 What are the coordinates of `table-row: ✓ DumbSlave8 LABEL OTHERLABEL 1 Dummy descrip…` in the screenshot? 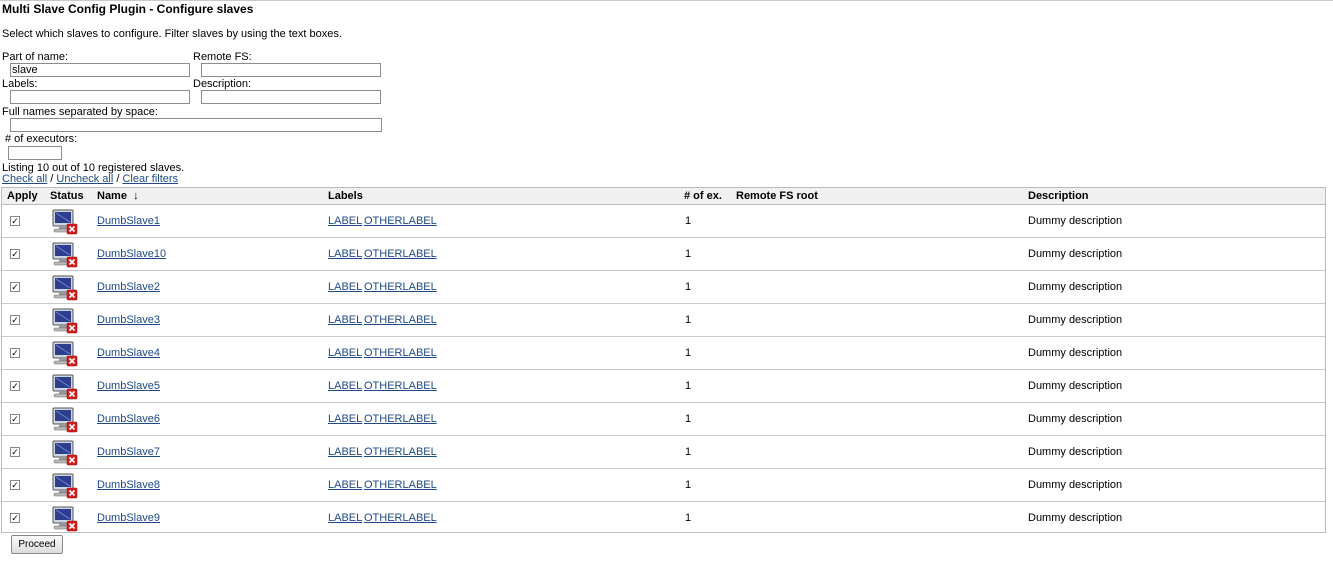 It's located at (663, 485).